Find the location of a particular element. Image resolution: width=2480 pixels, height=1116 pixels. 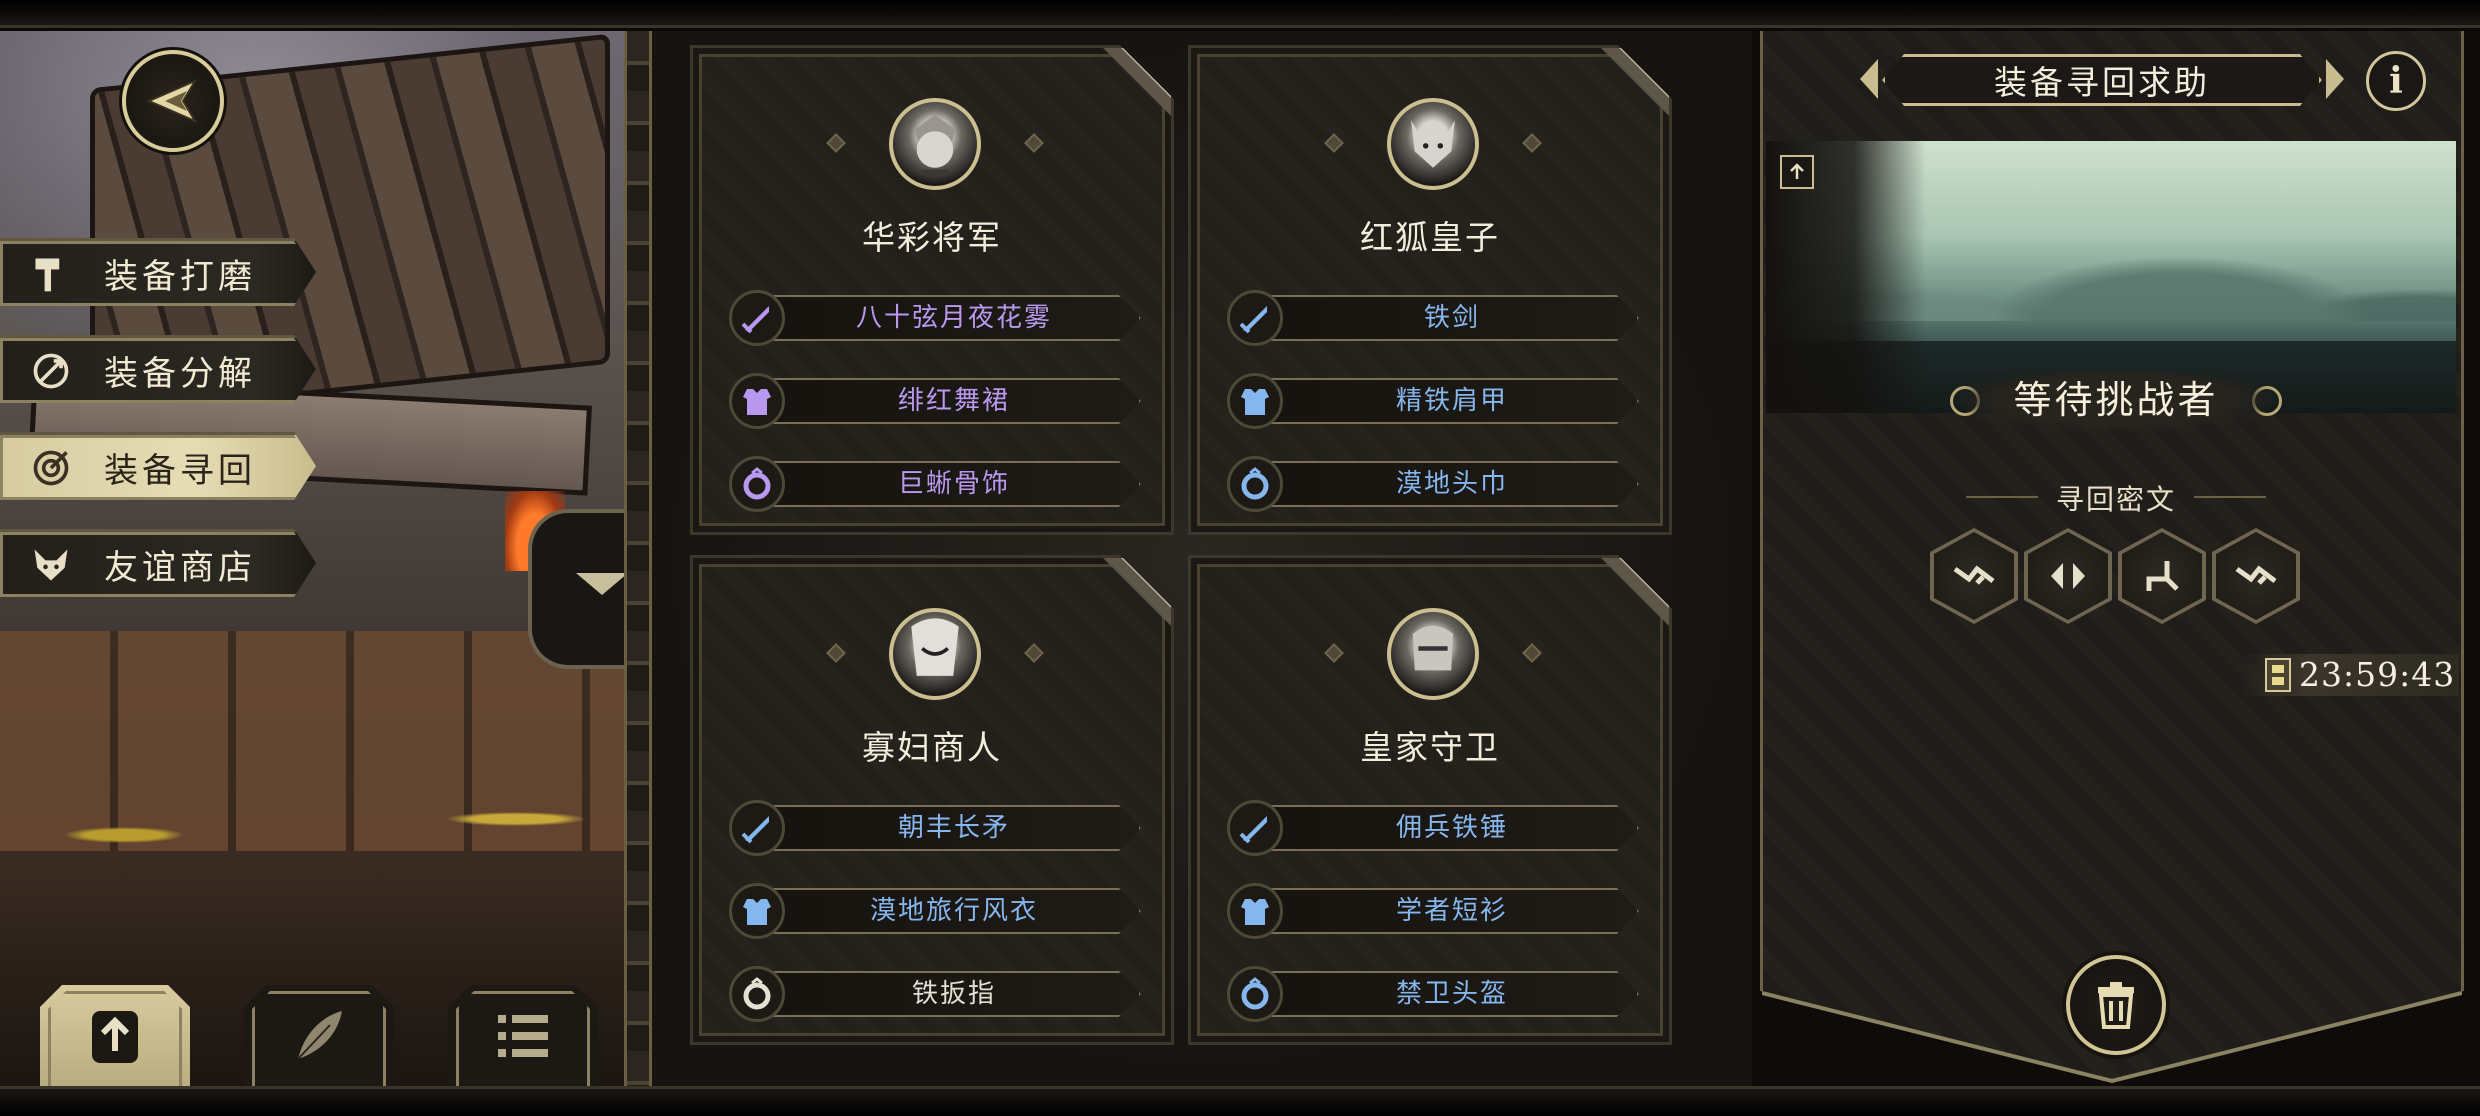

menu-item-retrieve: 装备寻回 is located at coordinates (158, 466).